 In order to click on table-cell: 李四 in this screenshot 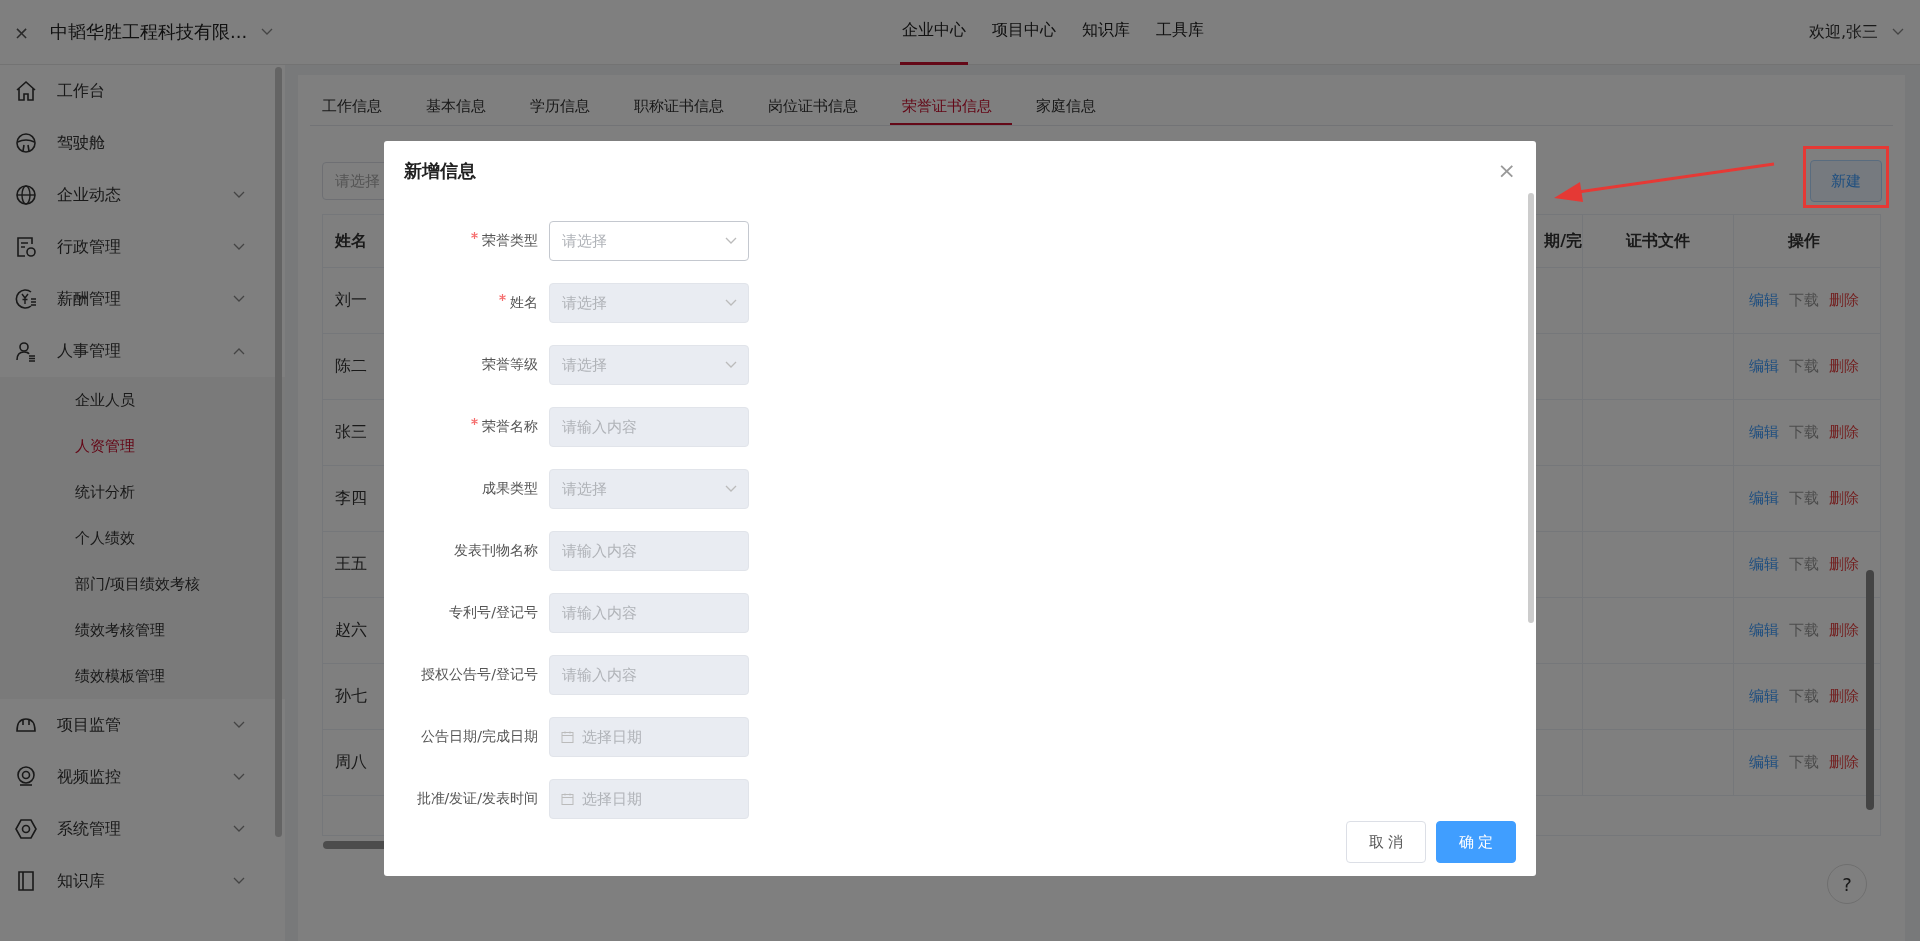, I will do `click(351, 498)`.